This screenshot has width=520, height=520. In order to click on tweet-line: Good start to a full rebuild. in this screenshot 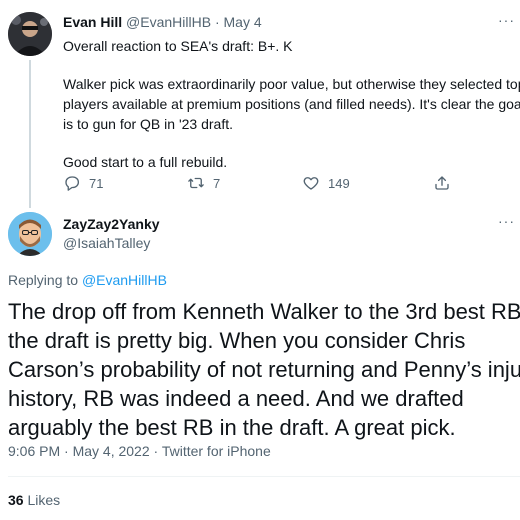, I will do `click(145, 162)`.